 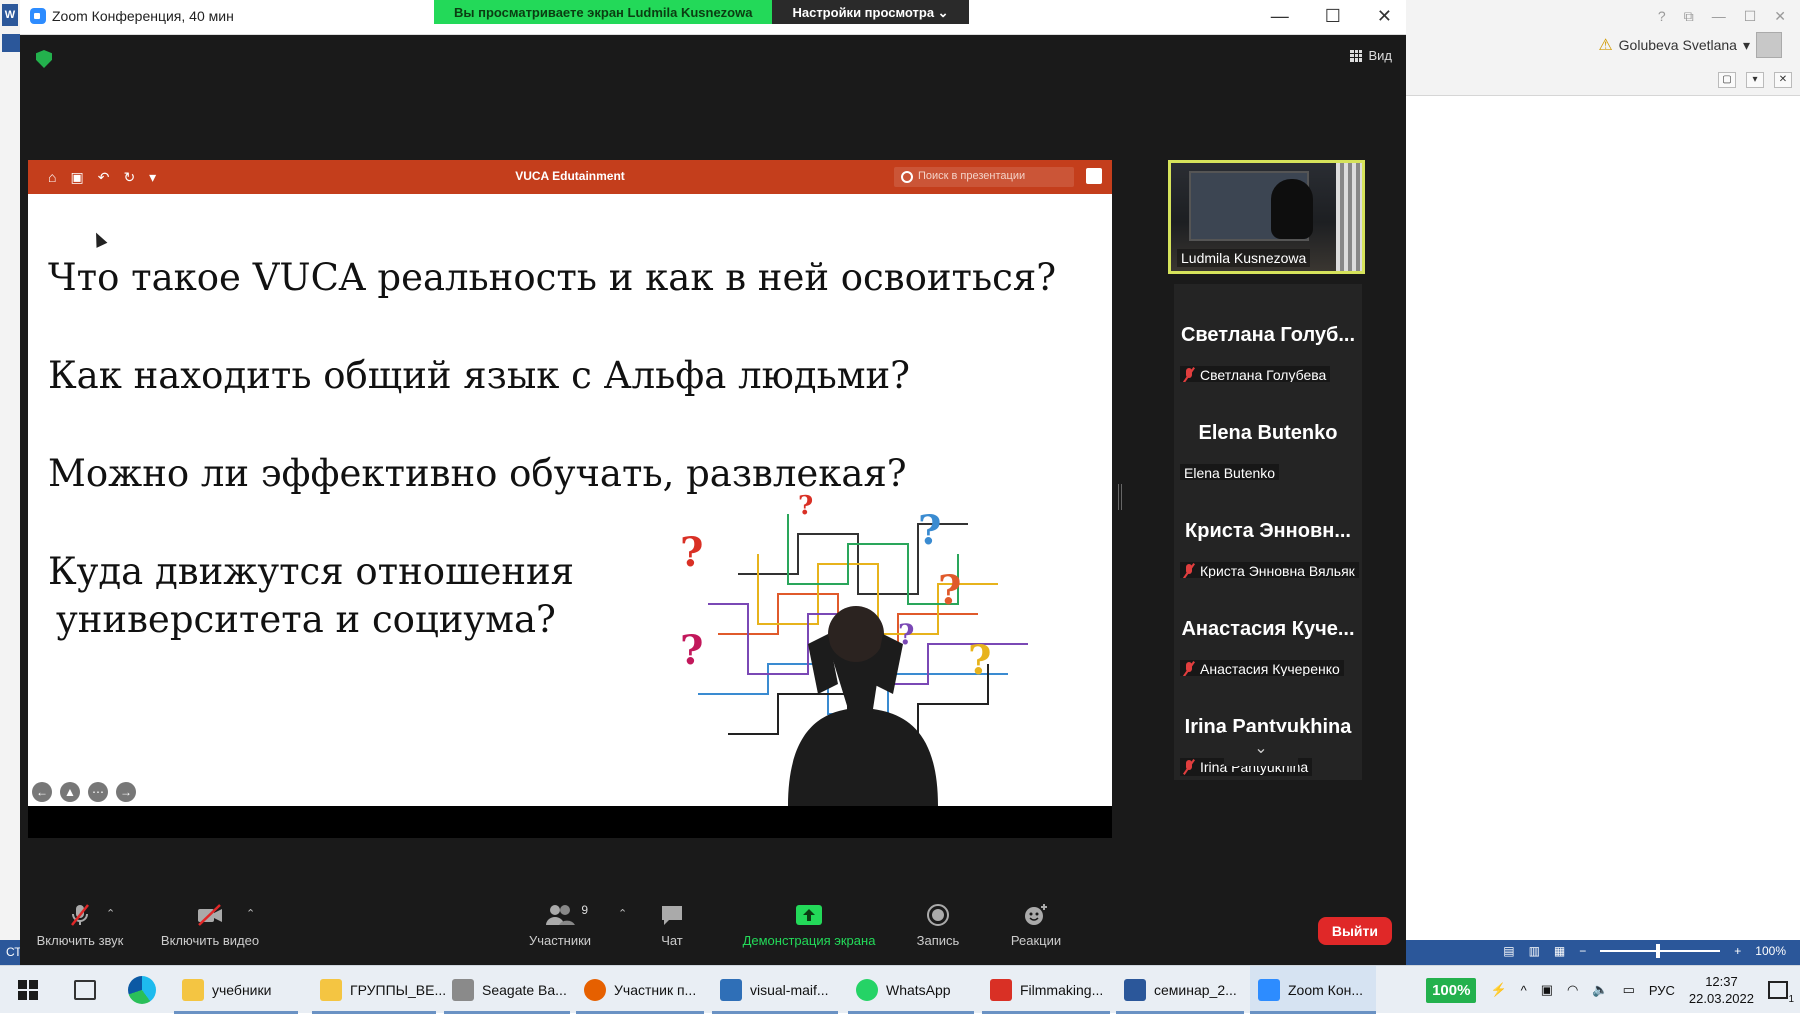 What do you see at coordinates (1780, 16) in the screenshot?
I see `word-close-button: ✕` at bounding box center [1780, 16].